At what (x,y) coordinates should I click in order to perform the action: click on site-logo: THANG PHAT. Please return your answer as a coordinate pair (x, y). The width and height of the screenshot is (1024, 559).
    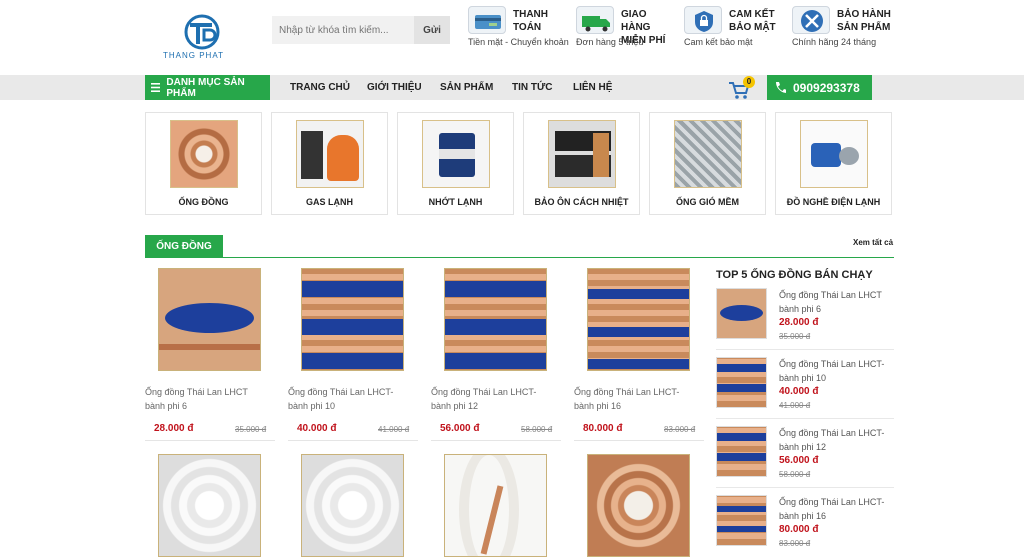
    Looking at the image, I should click on (203, 37).